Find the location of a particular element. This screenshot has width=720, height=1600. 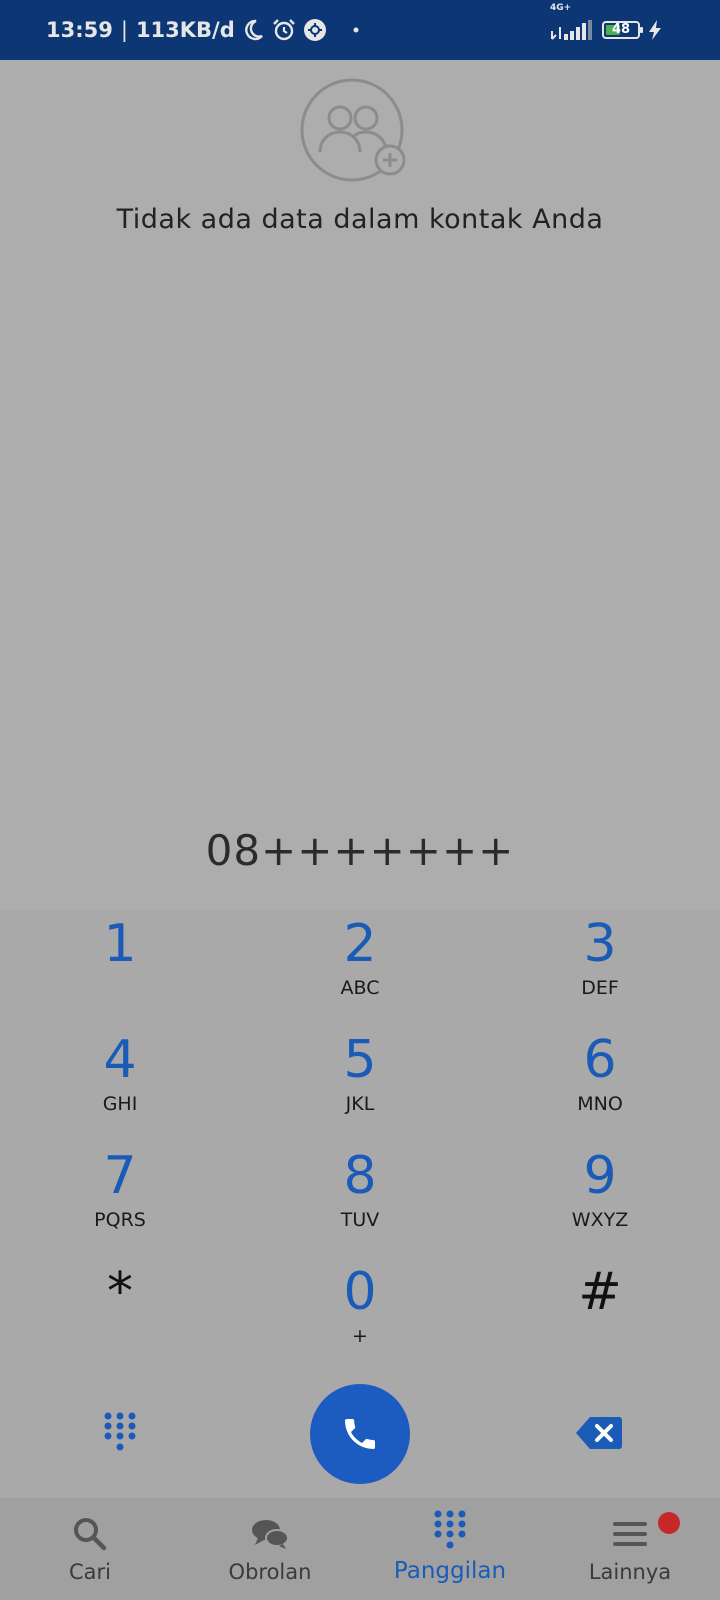

empty-contacts-message: Tidak ada data dalam kontak Anda is located at coordinates (360, 219).